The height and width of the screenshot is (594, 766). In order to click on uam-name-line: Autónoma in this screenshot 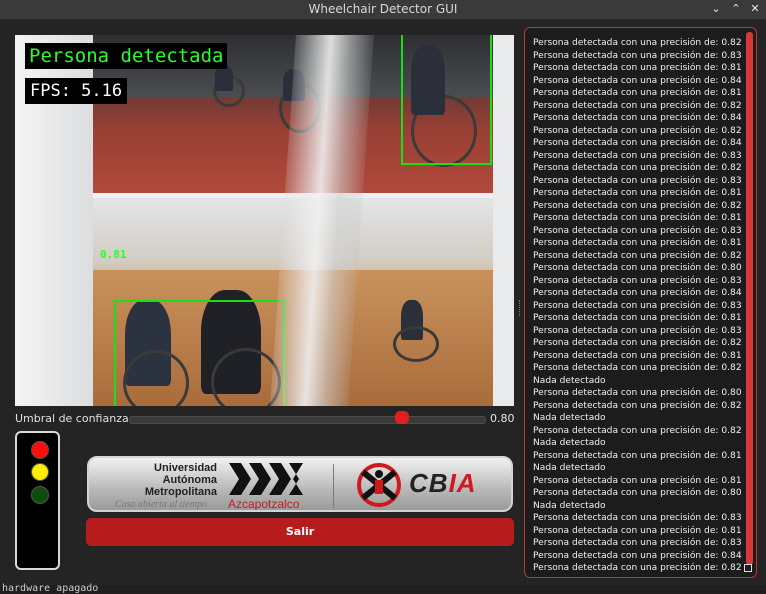, I will do `click(189, 480)`.